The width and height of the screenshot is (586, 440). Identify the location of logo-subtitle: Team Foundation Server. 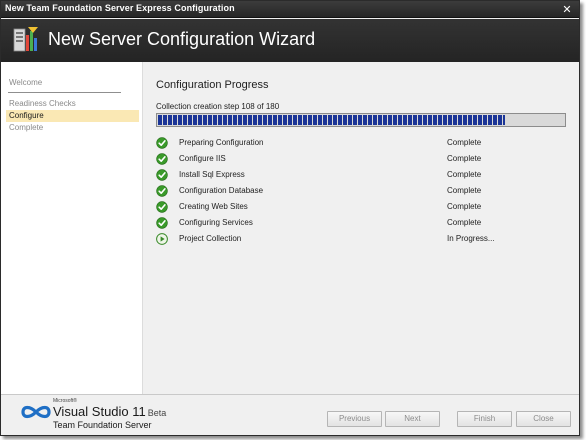
(102, 425).